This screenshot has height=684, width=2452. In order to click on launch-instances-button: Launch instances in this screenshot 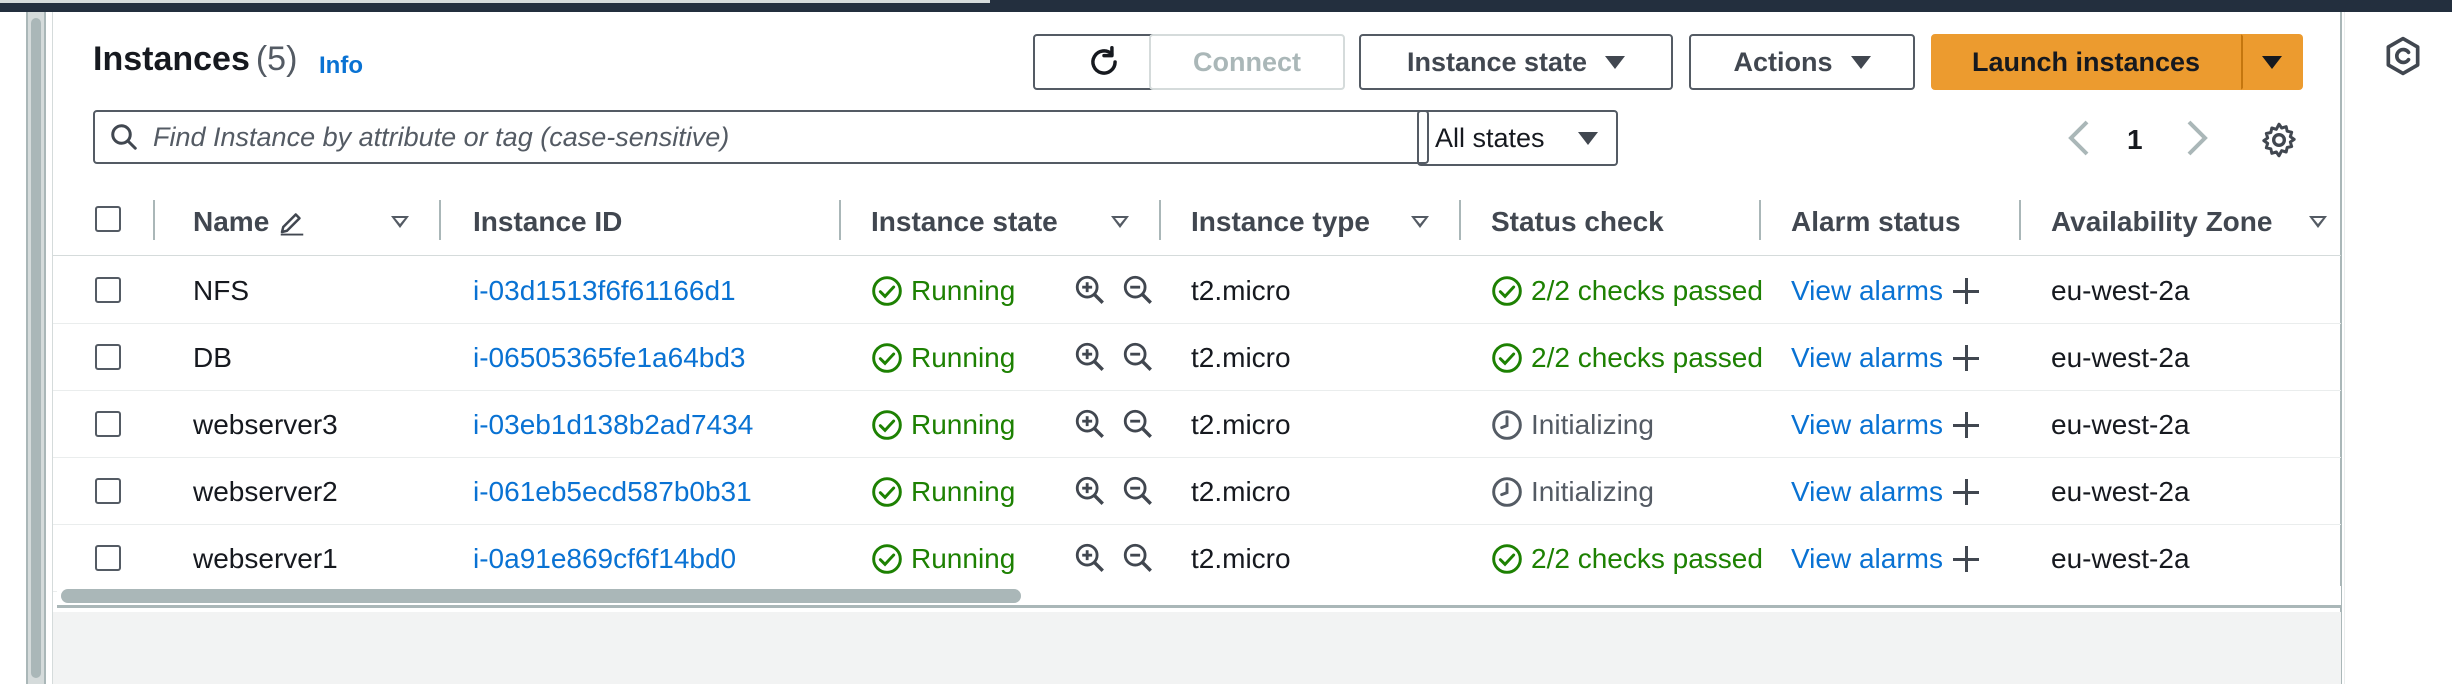, I will do `click(2086, 62)`.